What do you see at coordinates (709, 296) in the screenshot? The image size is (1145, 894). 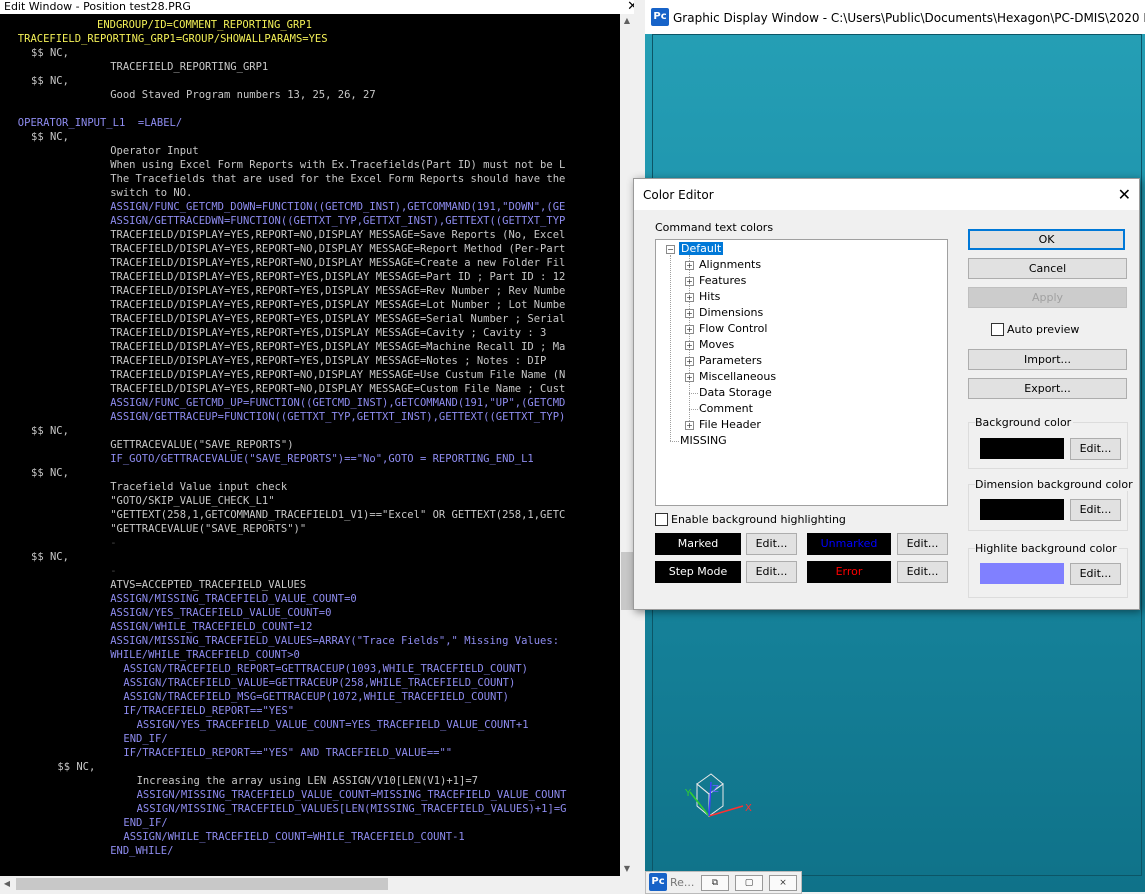 I see `tree-item-hits: Hits` at bounding box center [709, 296].